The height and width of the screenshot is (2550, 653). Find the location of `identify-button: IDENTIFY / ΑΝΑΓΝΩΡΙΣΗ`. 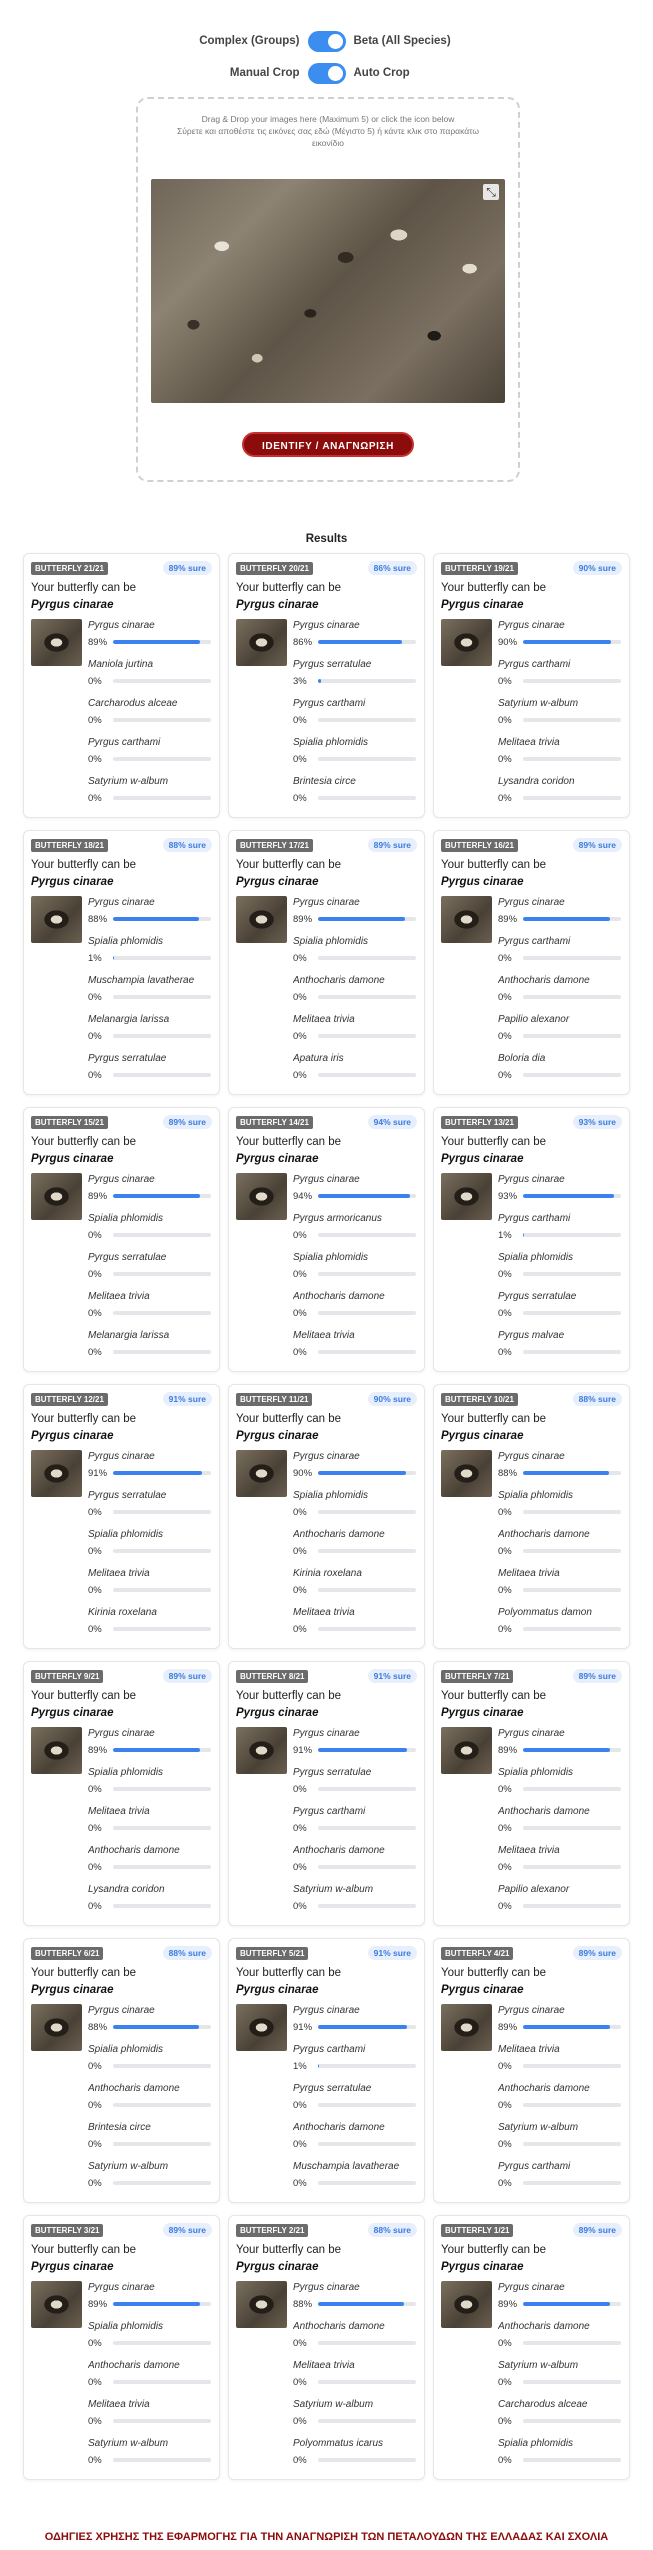

identify-button: IDENTIFY / ΑΝΑΓΝΩΡΙΣΗ is located at coordinates (328, 444).